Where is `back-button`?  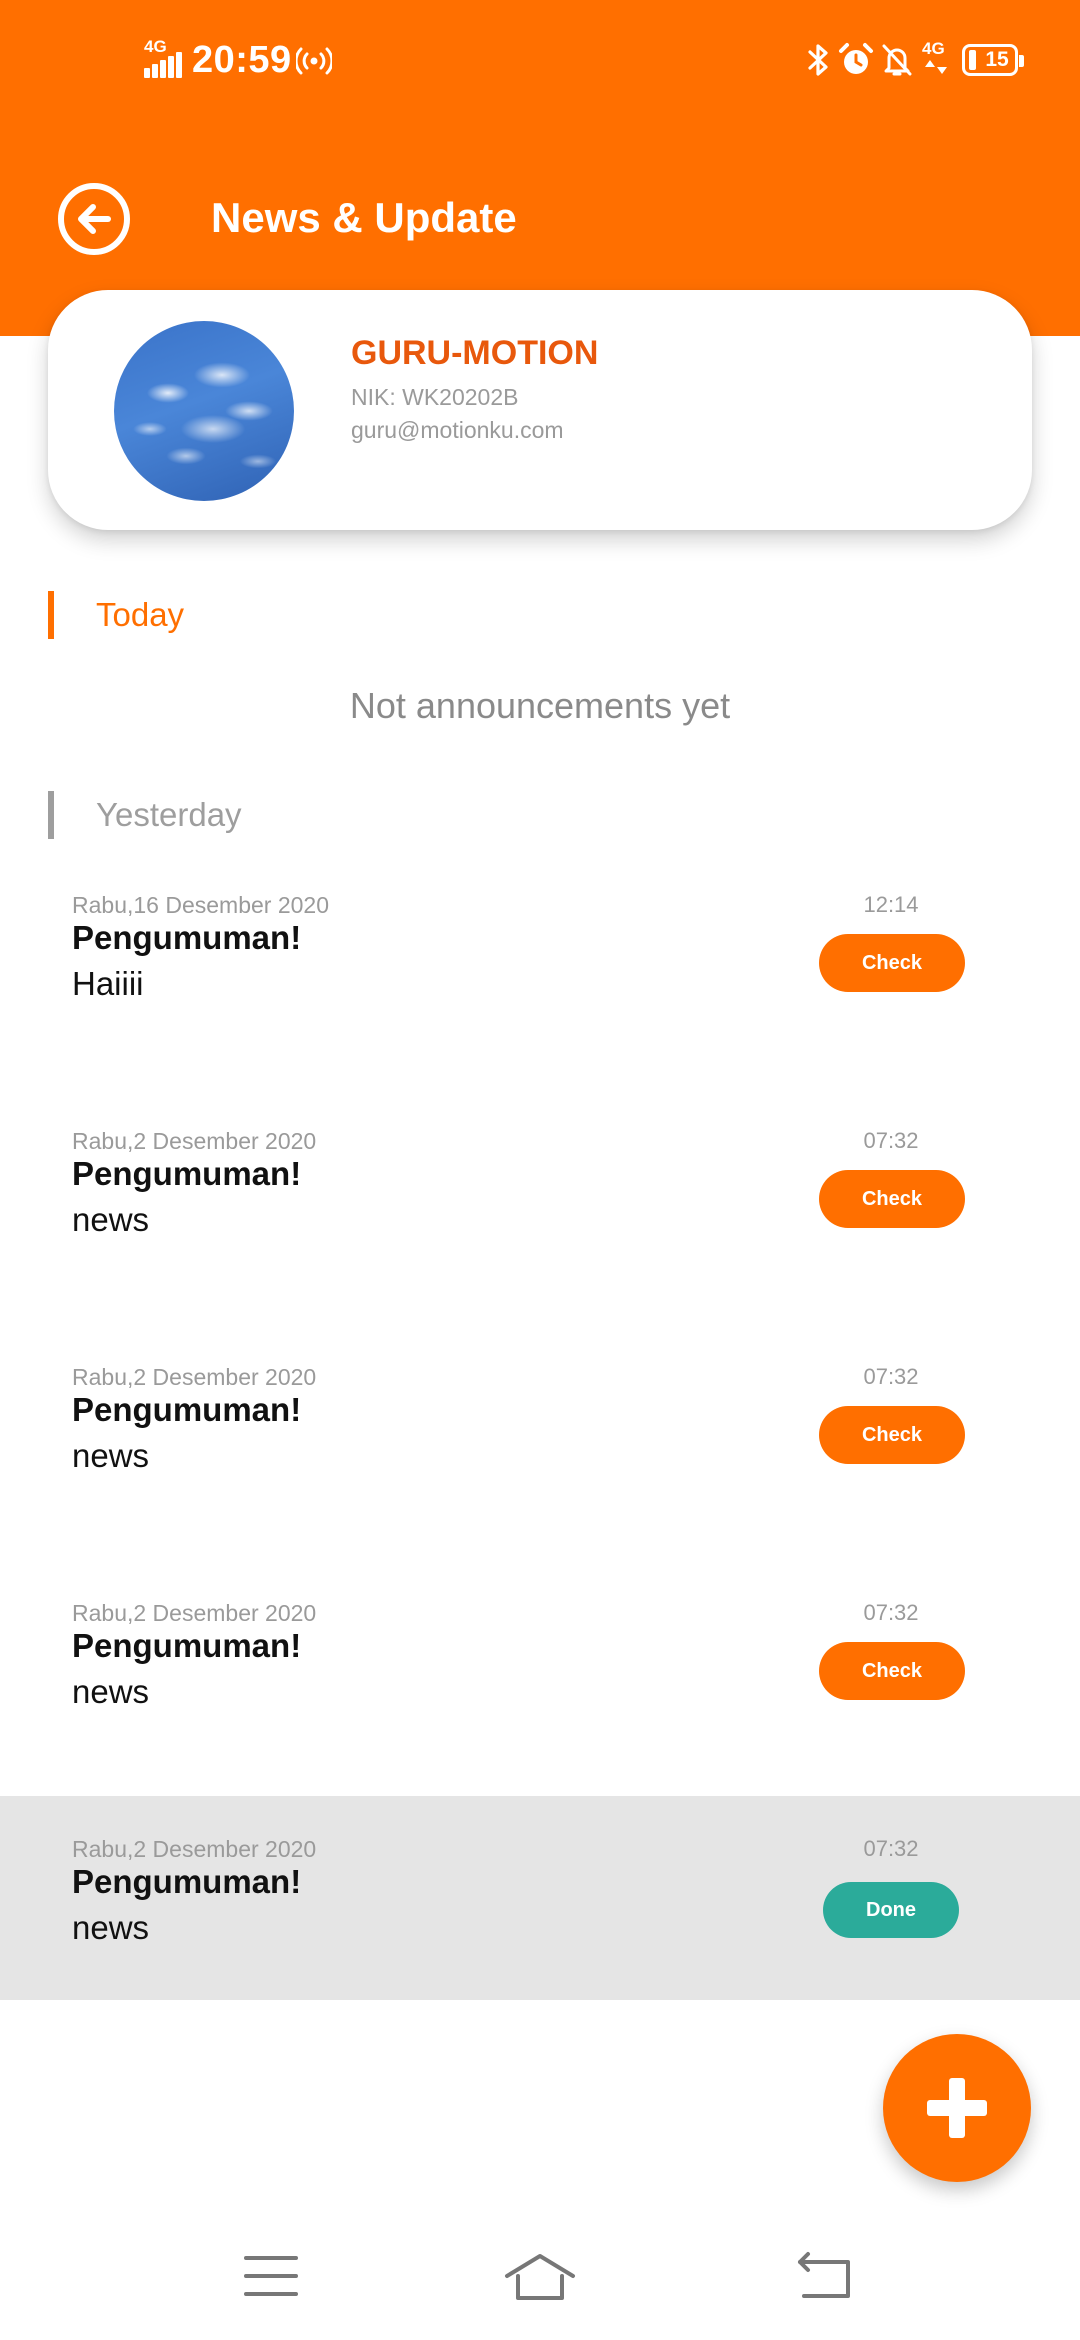 back-button is located at coordinates (94, 219).